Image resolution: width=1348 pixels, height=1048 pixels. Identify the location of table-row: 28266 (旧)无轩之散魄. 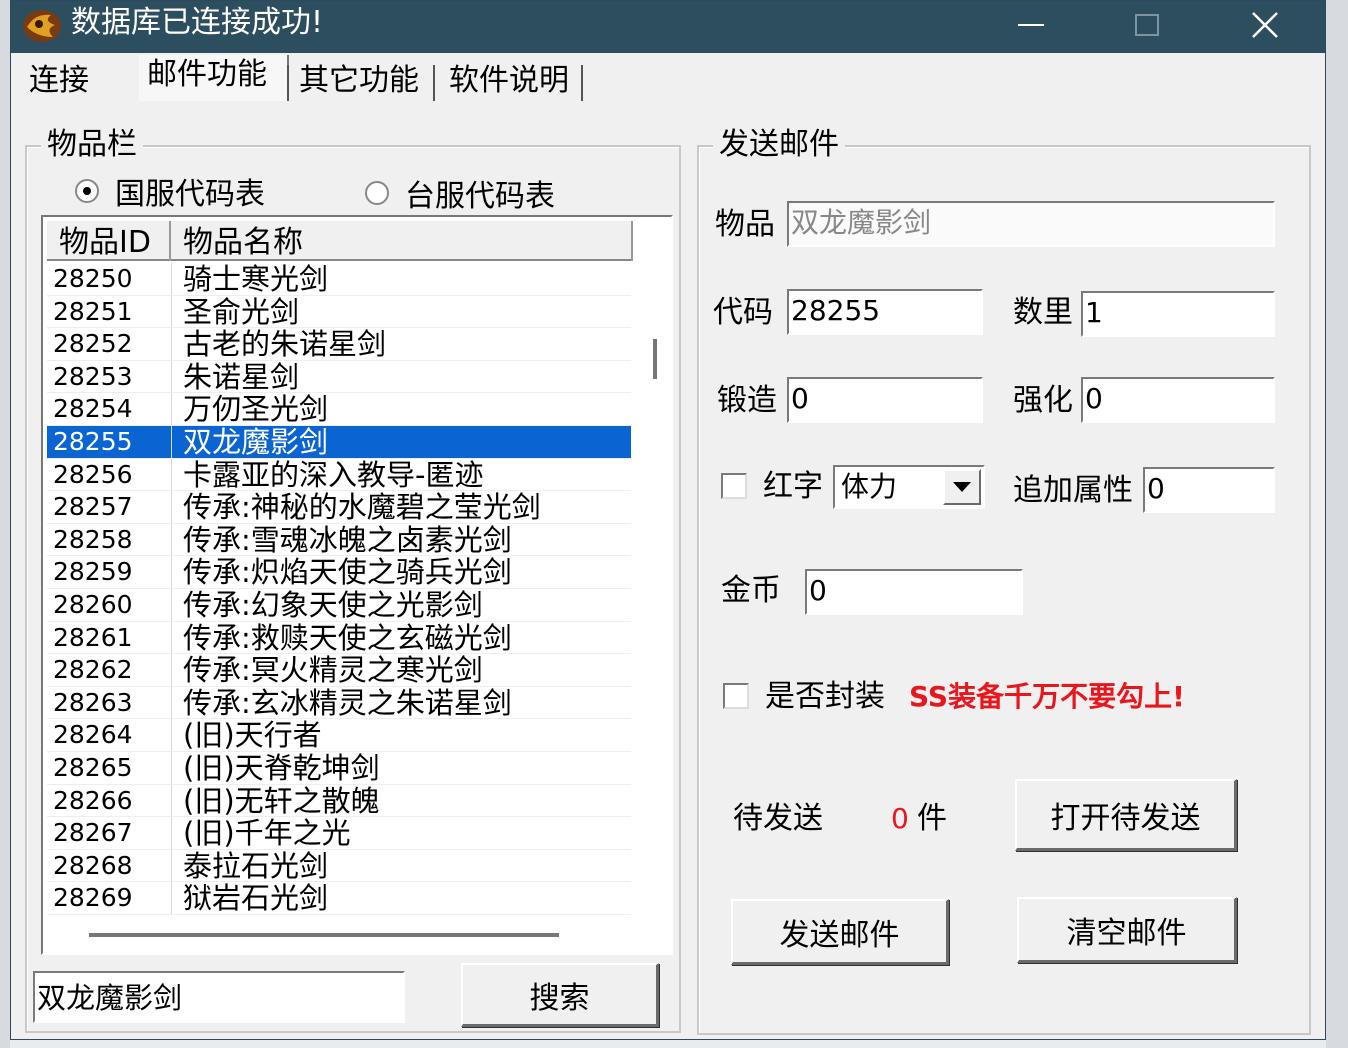
(339, 800).